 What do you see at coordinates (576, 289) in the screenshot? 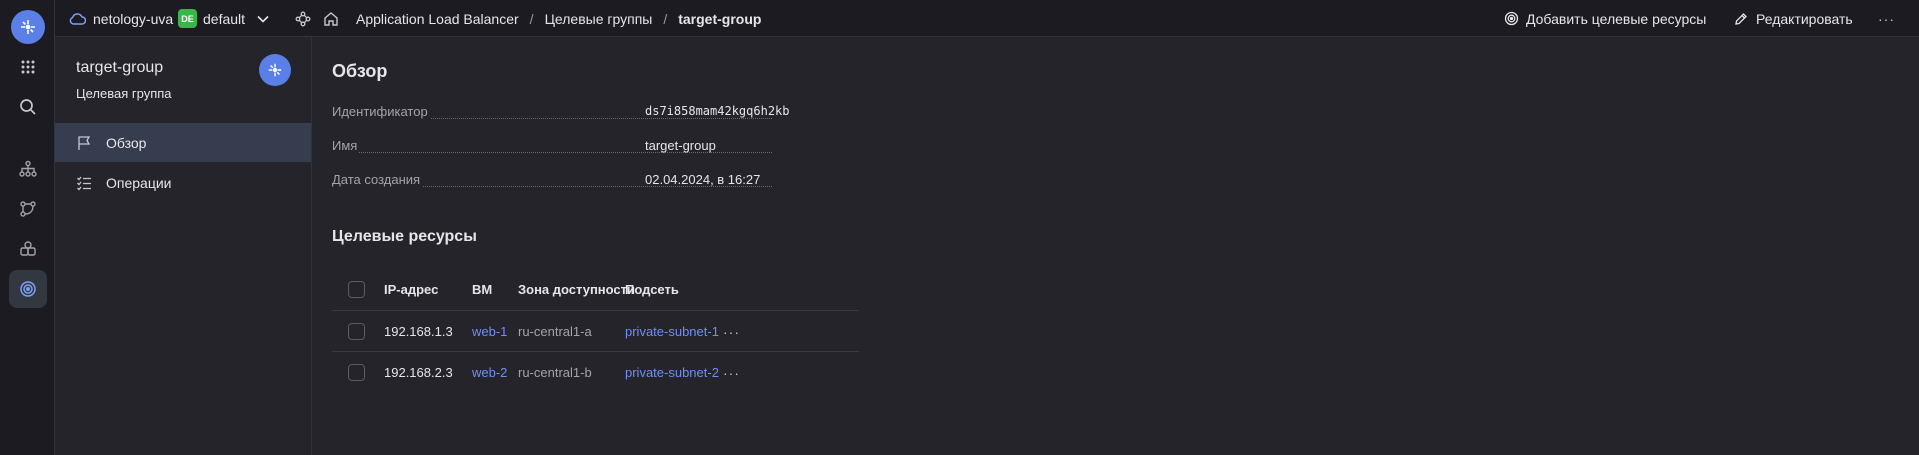
I see `column-header: Зона доступности` at bounding box center [576, 289].